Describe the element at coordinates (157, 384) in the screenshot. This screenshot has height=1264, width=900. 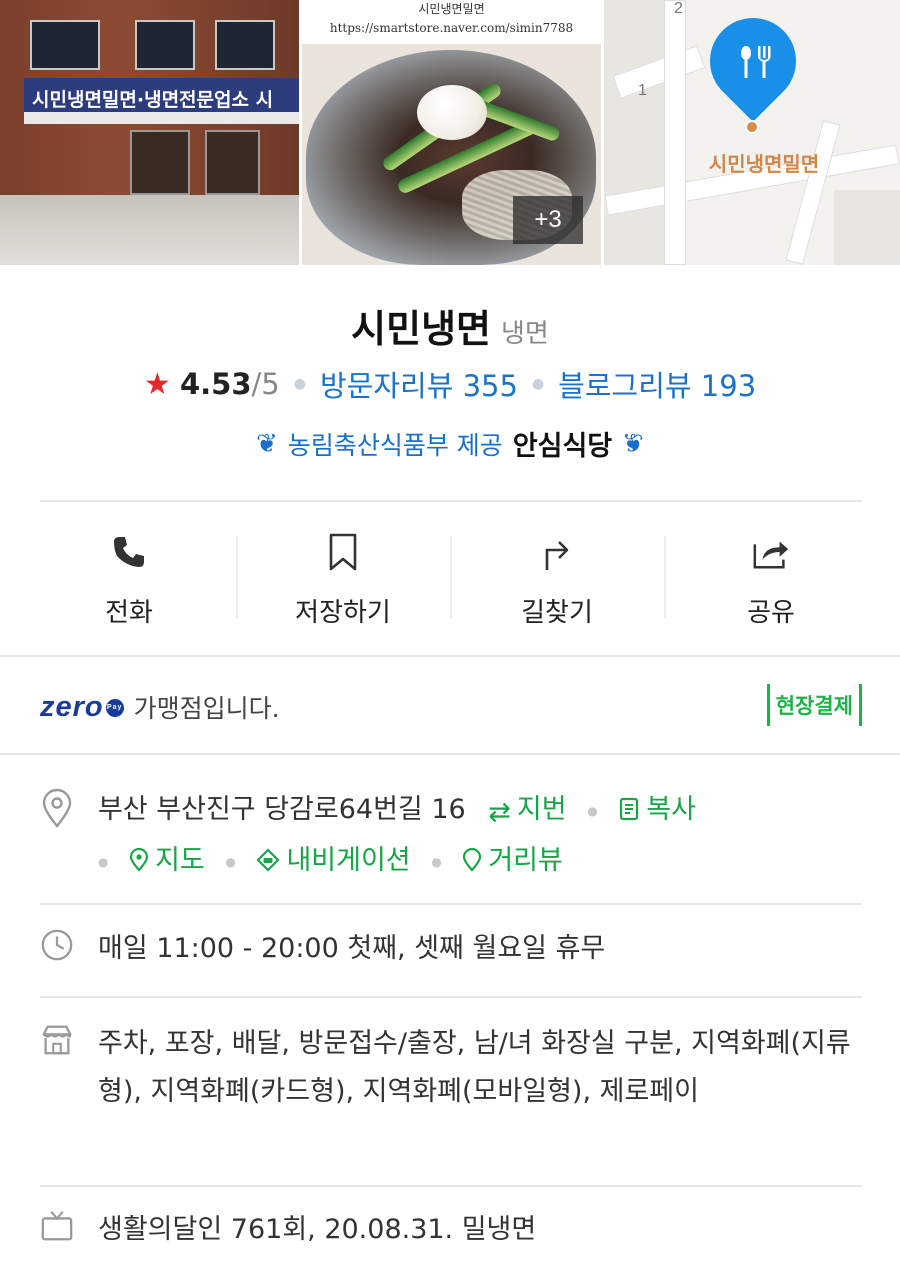
I see `star-icon: ★` at that location.